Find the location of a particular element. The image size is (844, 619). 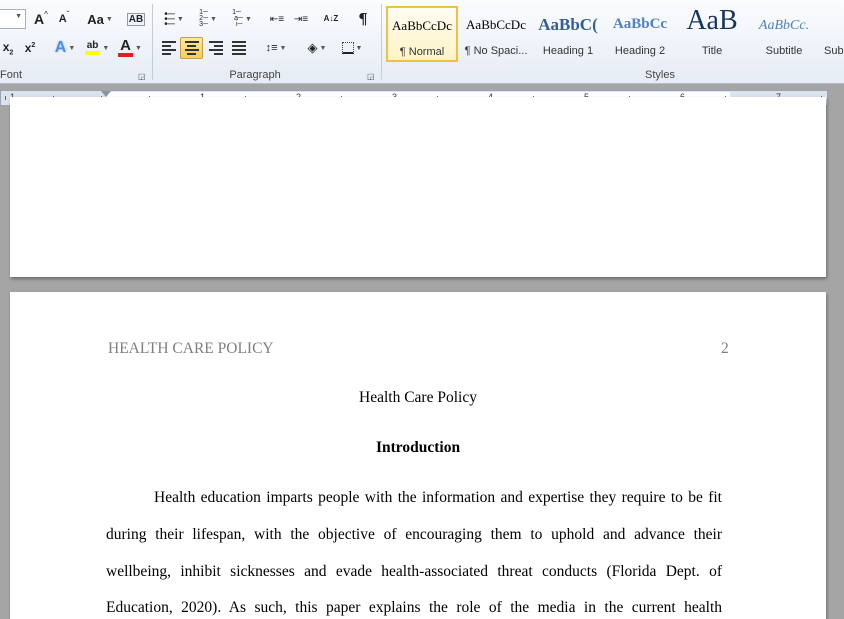

justify-button is located at coordinates (238, 48).